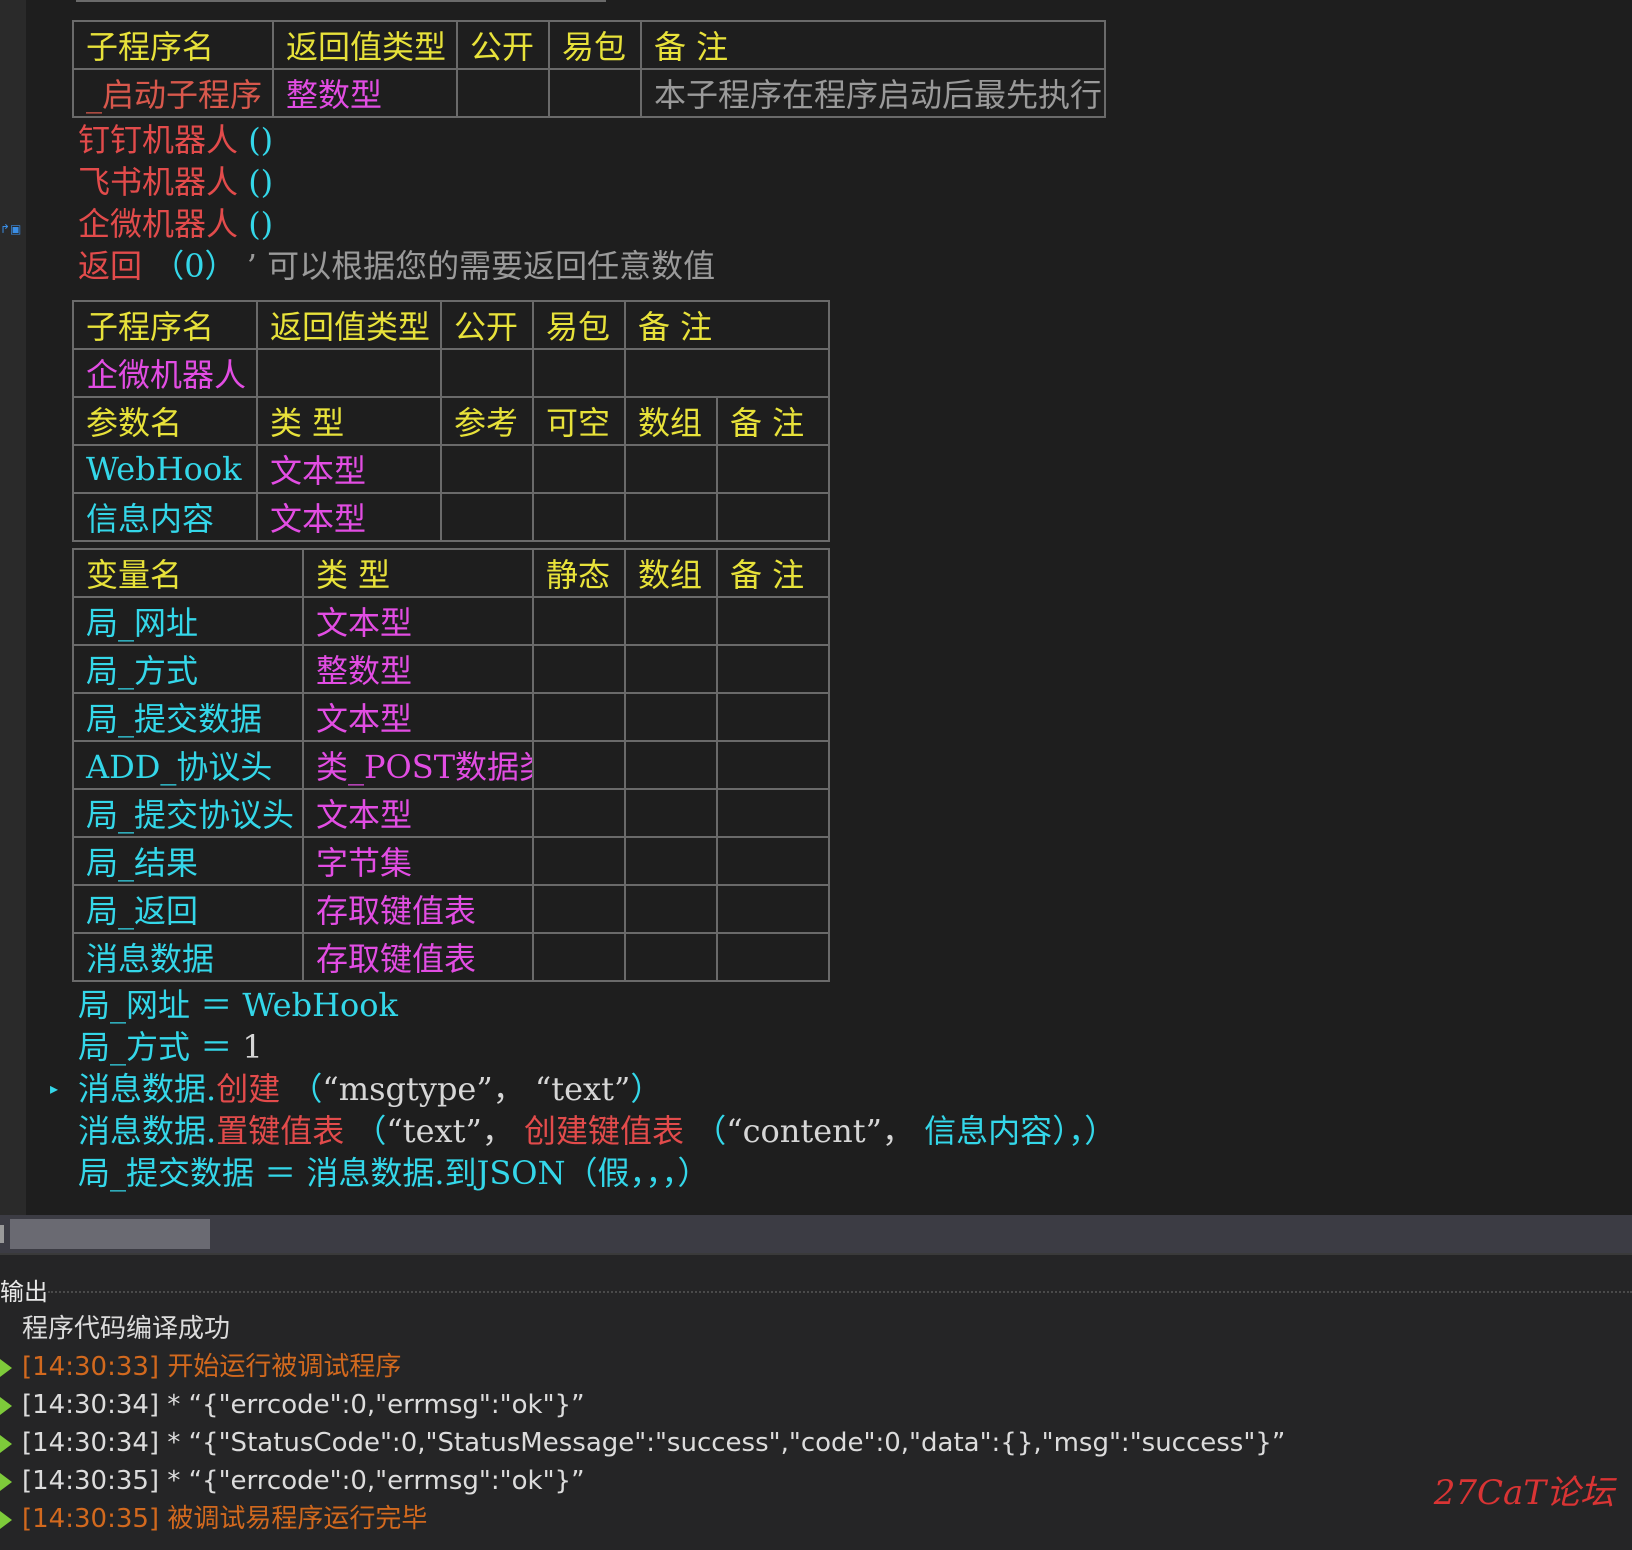 The width and height of the screenshot is (1632, 1550). What do you see at coordinates (503, 45) in the screenshot?
I see `header-public: 公开` at bounding box center [503, 45].